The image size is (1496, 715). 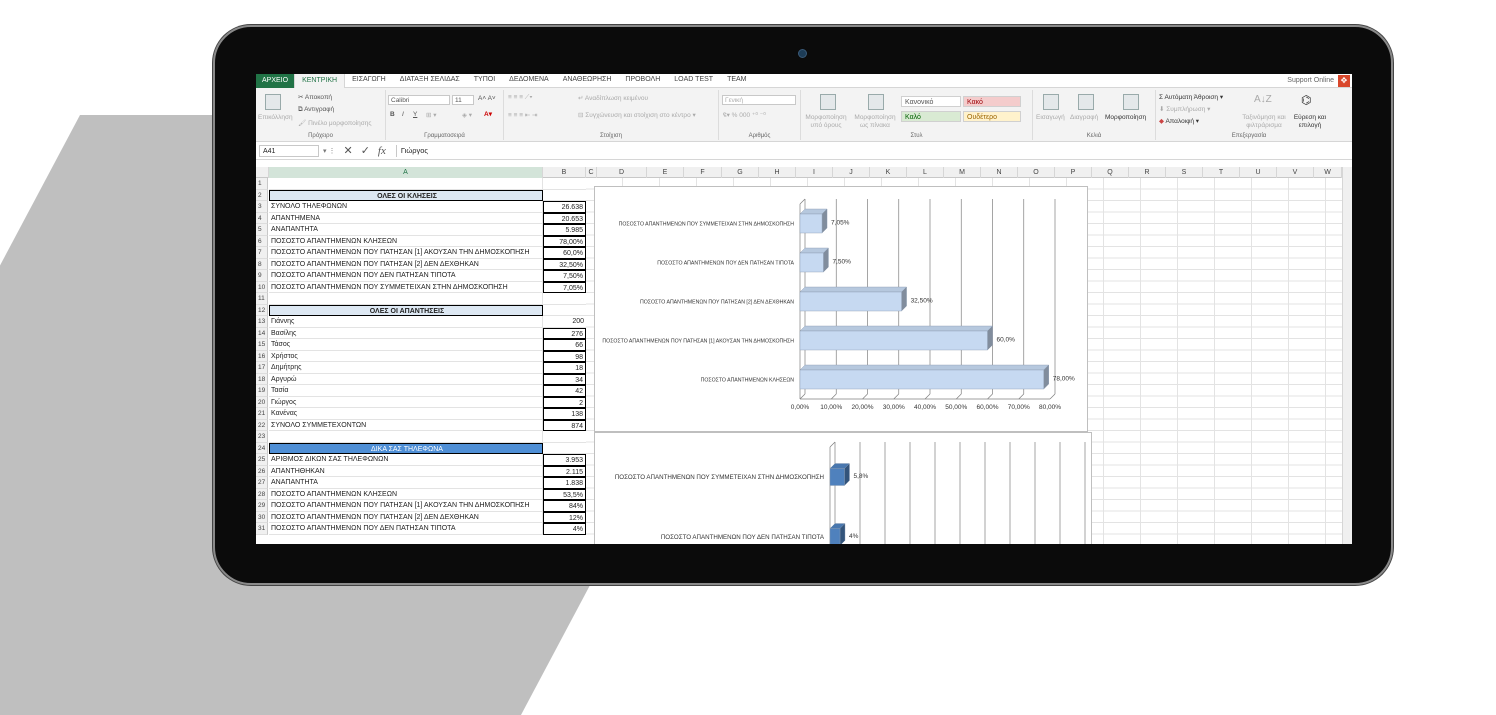 What do you see at coordinates (262, 345) in the screenshot?
I see `row-header: 15` at bounding box center [262, 345].